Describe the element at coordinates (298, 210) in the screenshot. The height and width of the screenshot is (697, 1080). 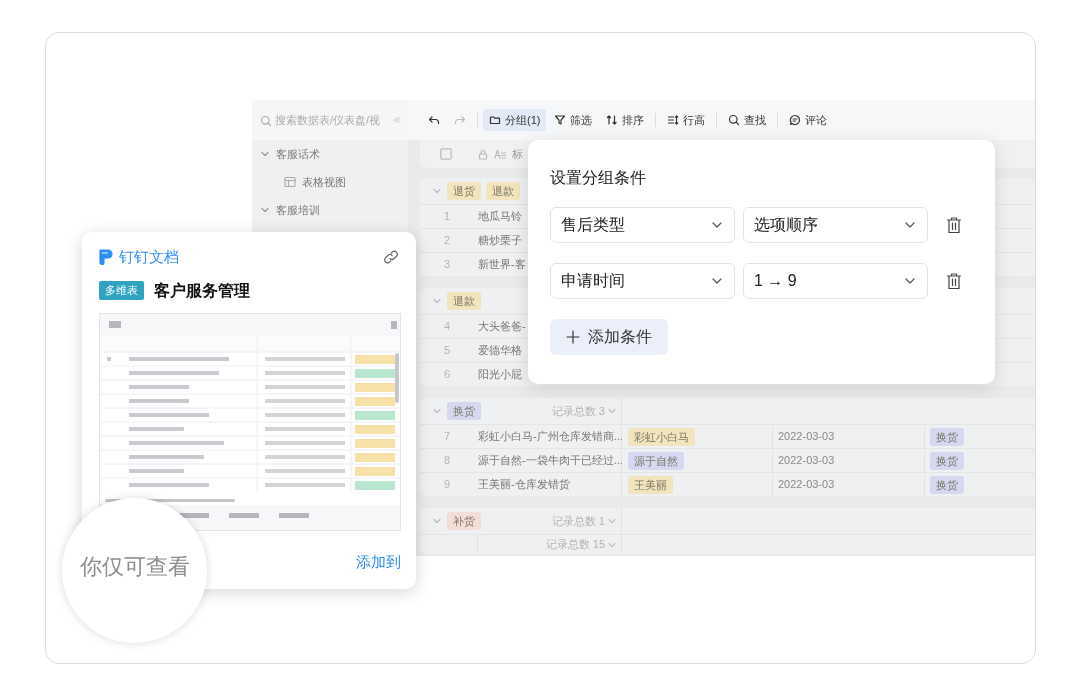
I see `sidebar-item: 客服培训` at that location.